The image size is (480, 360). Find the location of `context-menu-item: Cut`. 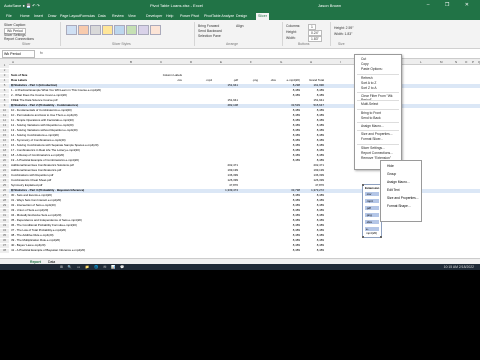

context-menu-item: Cut is located at coordinates (363, 59).